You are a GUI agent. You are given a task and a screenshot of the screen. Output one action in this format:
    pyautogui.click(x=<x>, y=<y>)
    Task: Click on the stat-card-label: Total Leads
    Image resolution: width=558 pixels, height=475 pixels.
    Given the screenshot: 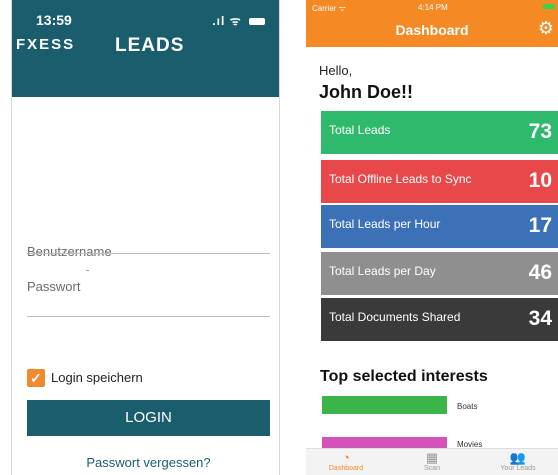 What is the action you would take?
    pyautogui.click(x=360, y=130)
    